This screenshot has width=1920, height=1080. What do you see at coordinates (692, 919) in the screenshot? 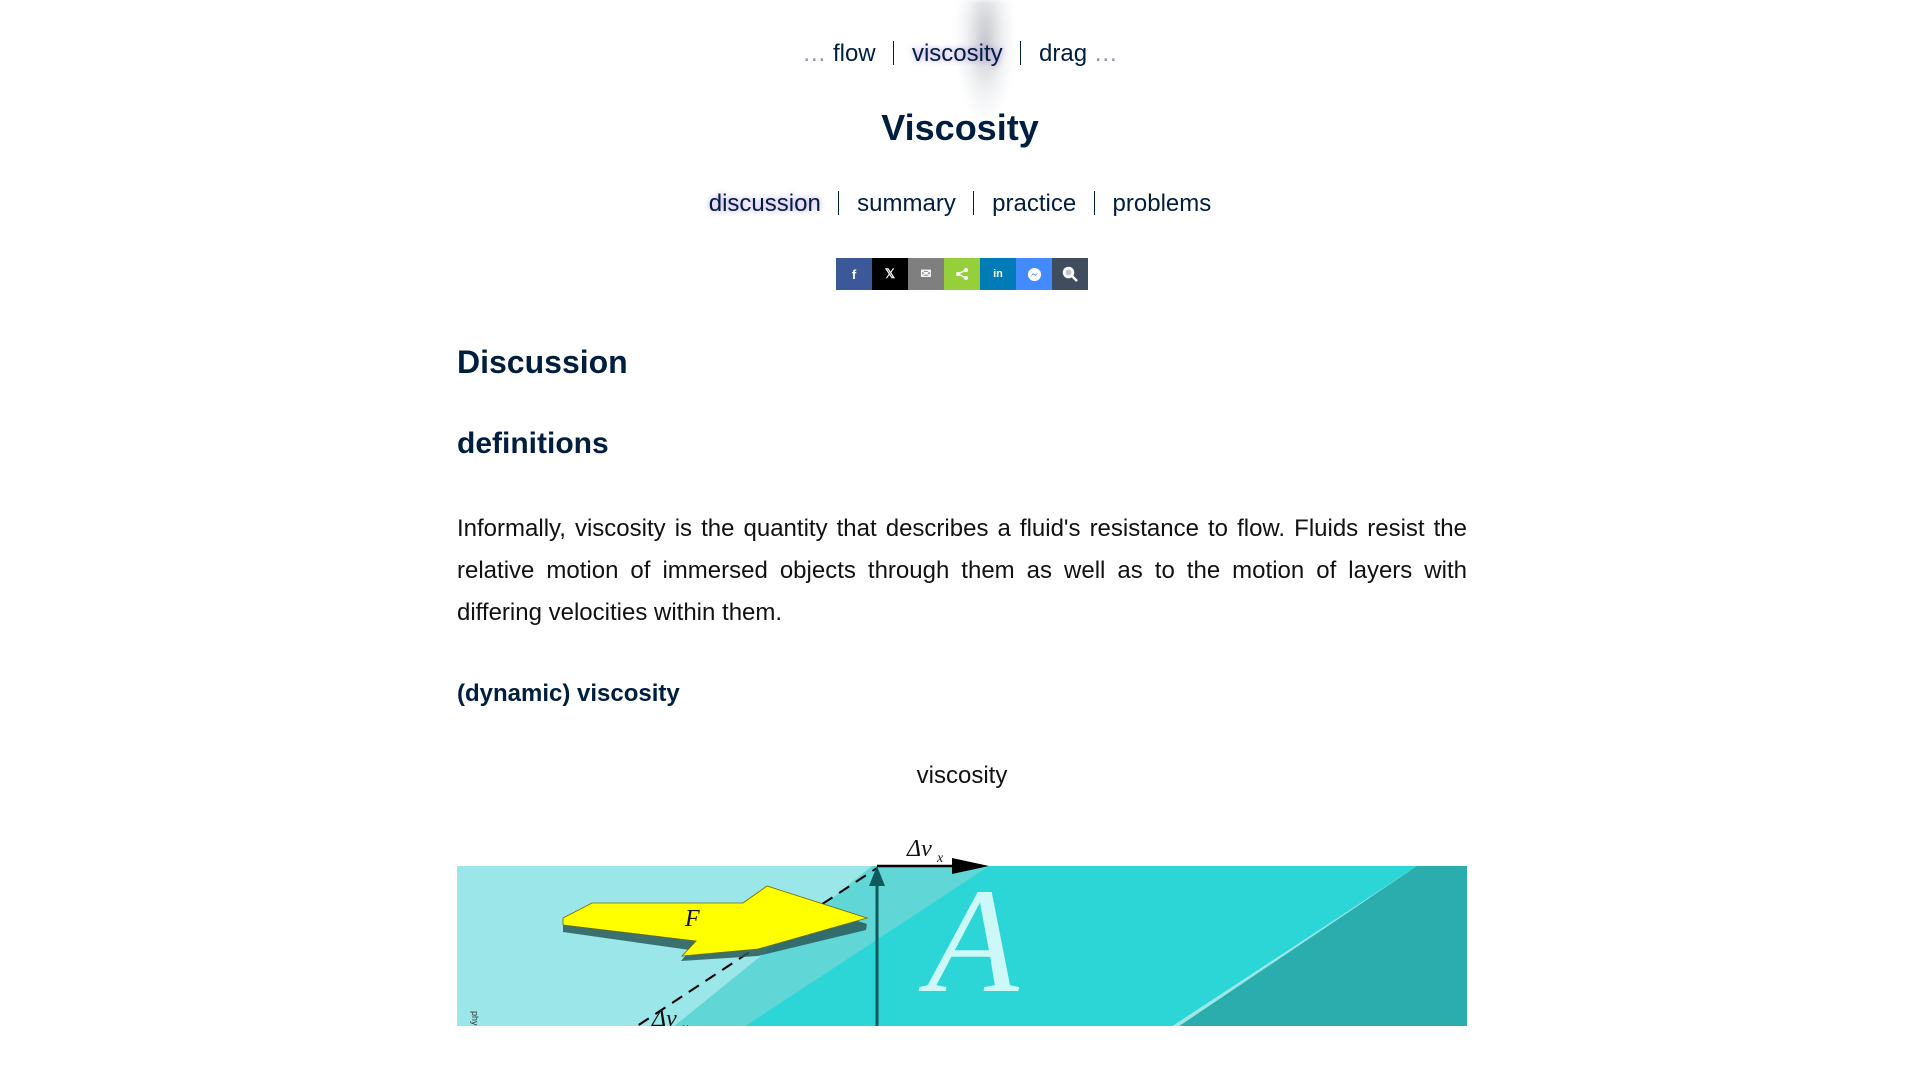
I see `force-label: F` at bounding box center [692, 919].